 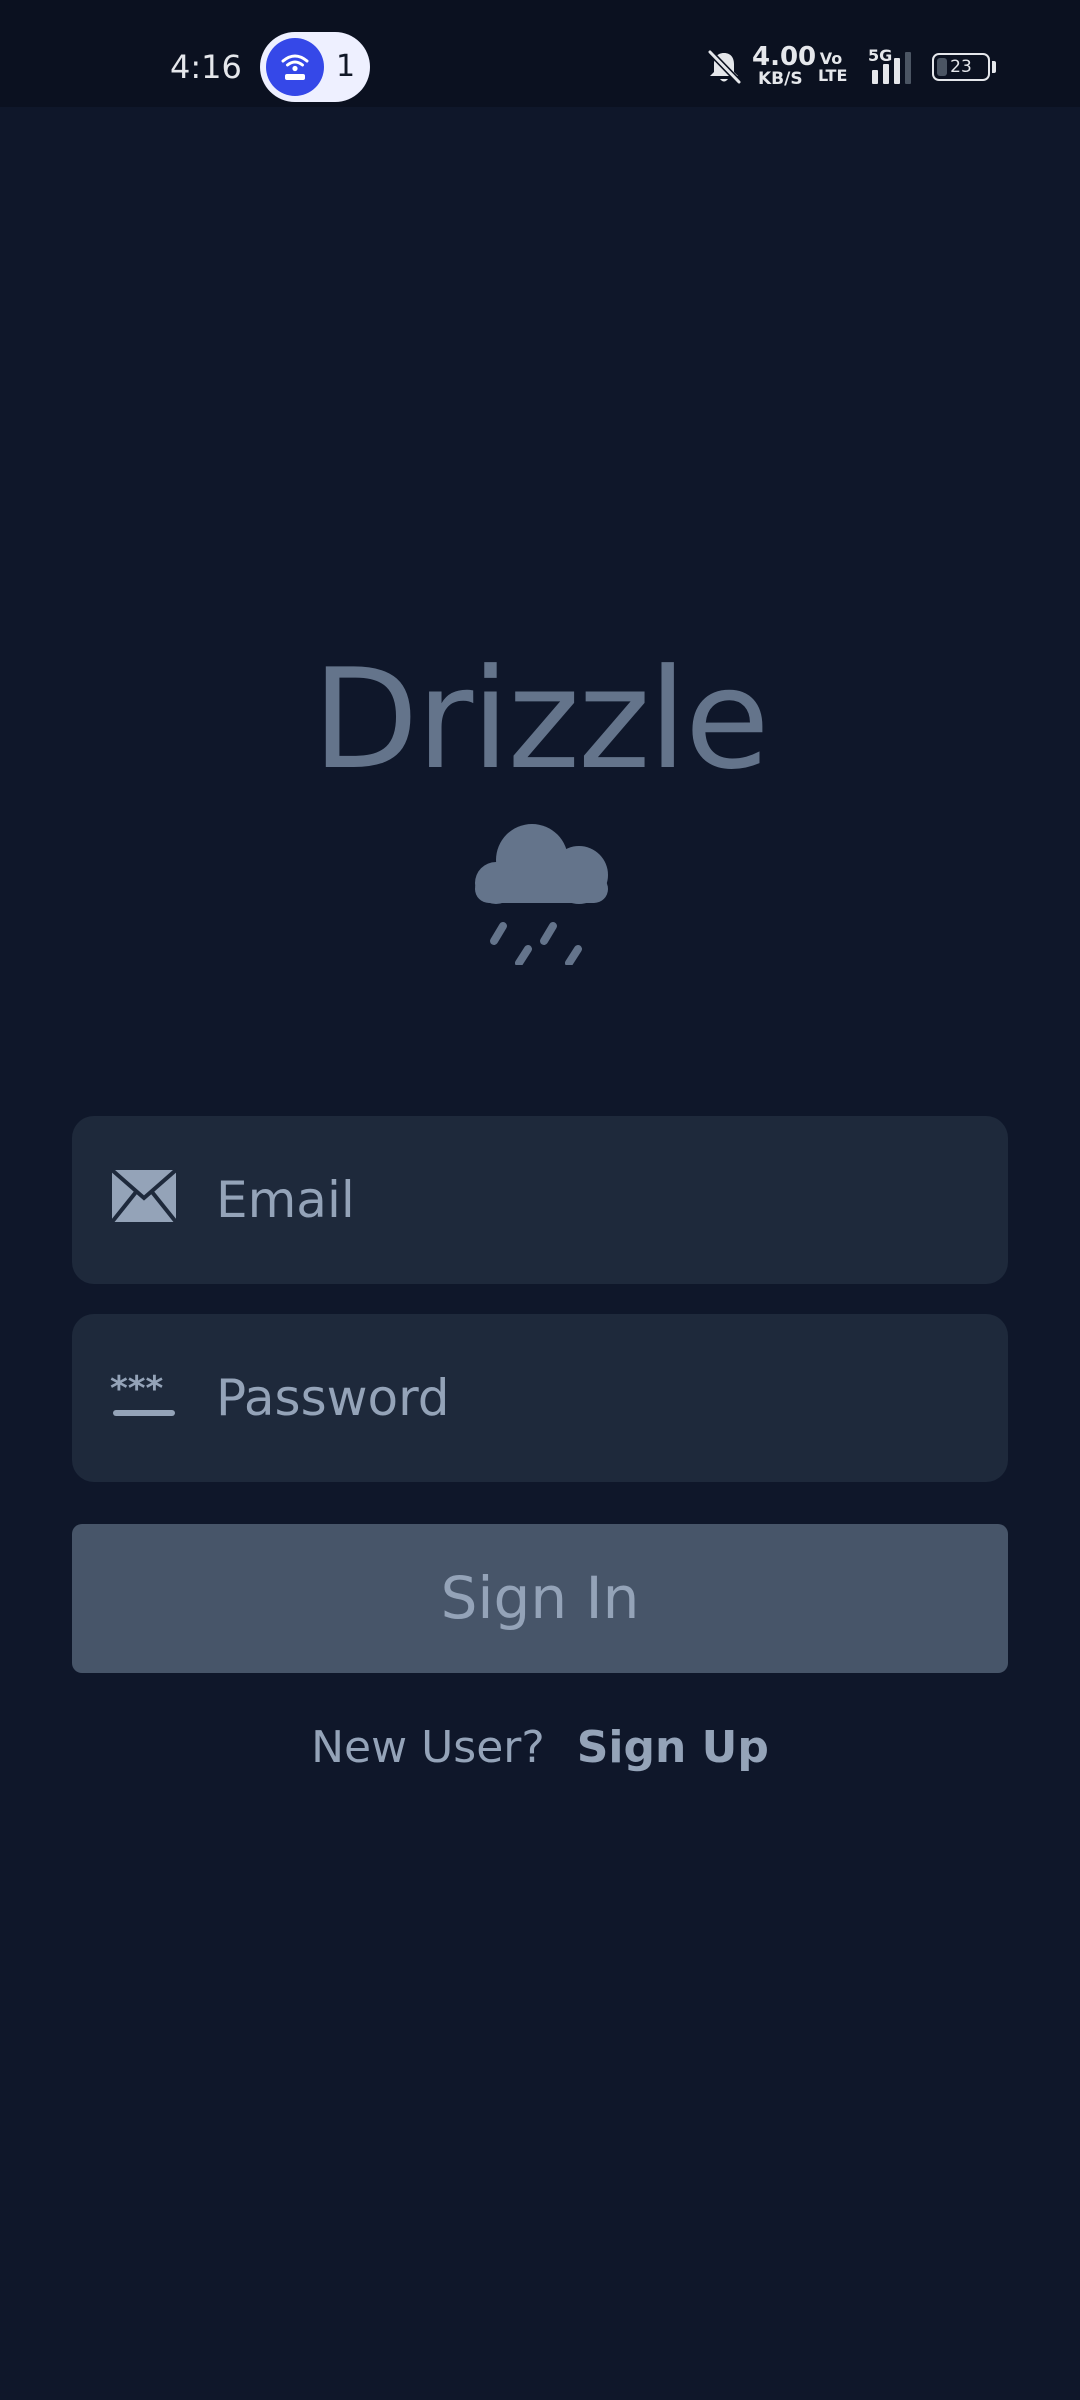 I want to click on network-speed-unit: KB/S, so click(x=780, y=79).